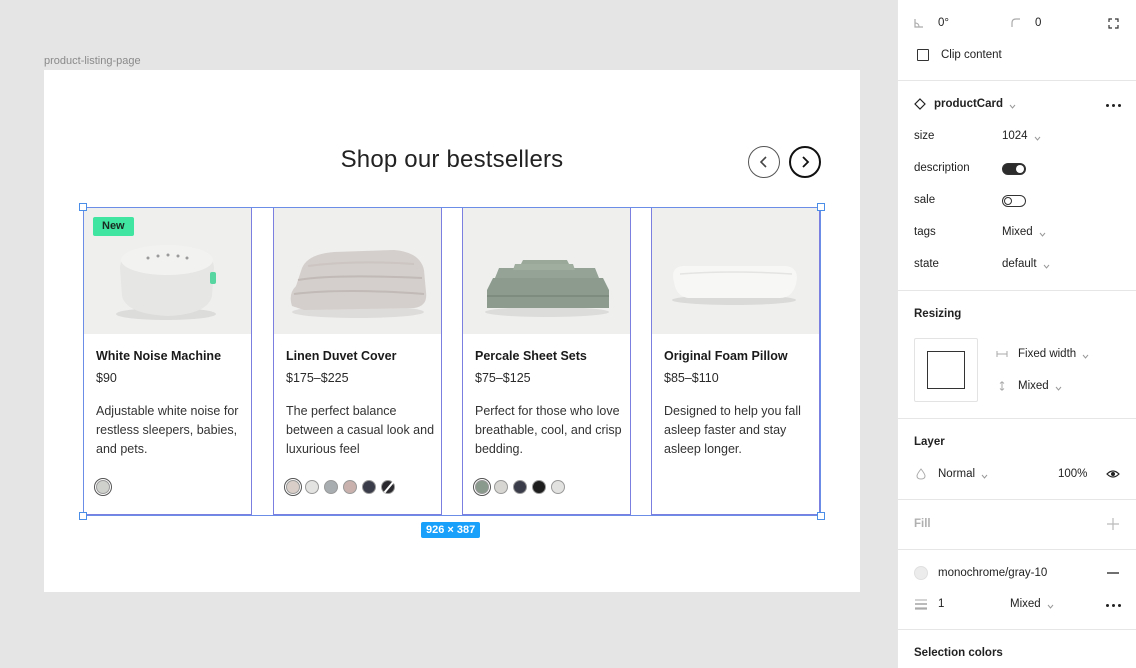 This screenshot has width=1136, height=668. What do you see at coordinates (952, 474) in the screenshot?
I see `blend-mode-dropdown: Normal` at bounding box center [952, 474].